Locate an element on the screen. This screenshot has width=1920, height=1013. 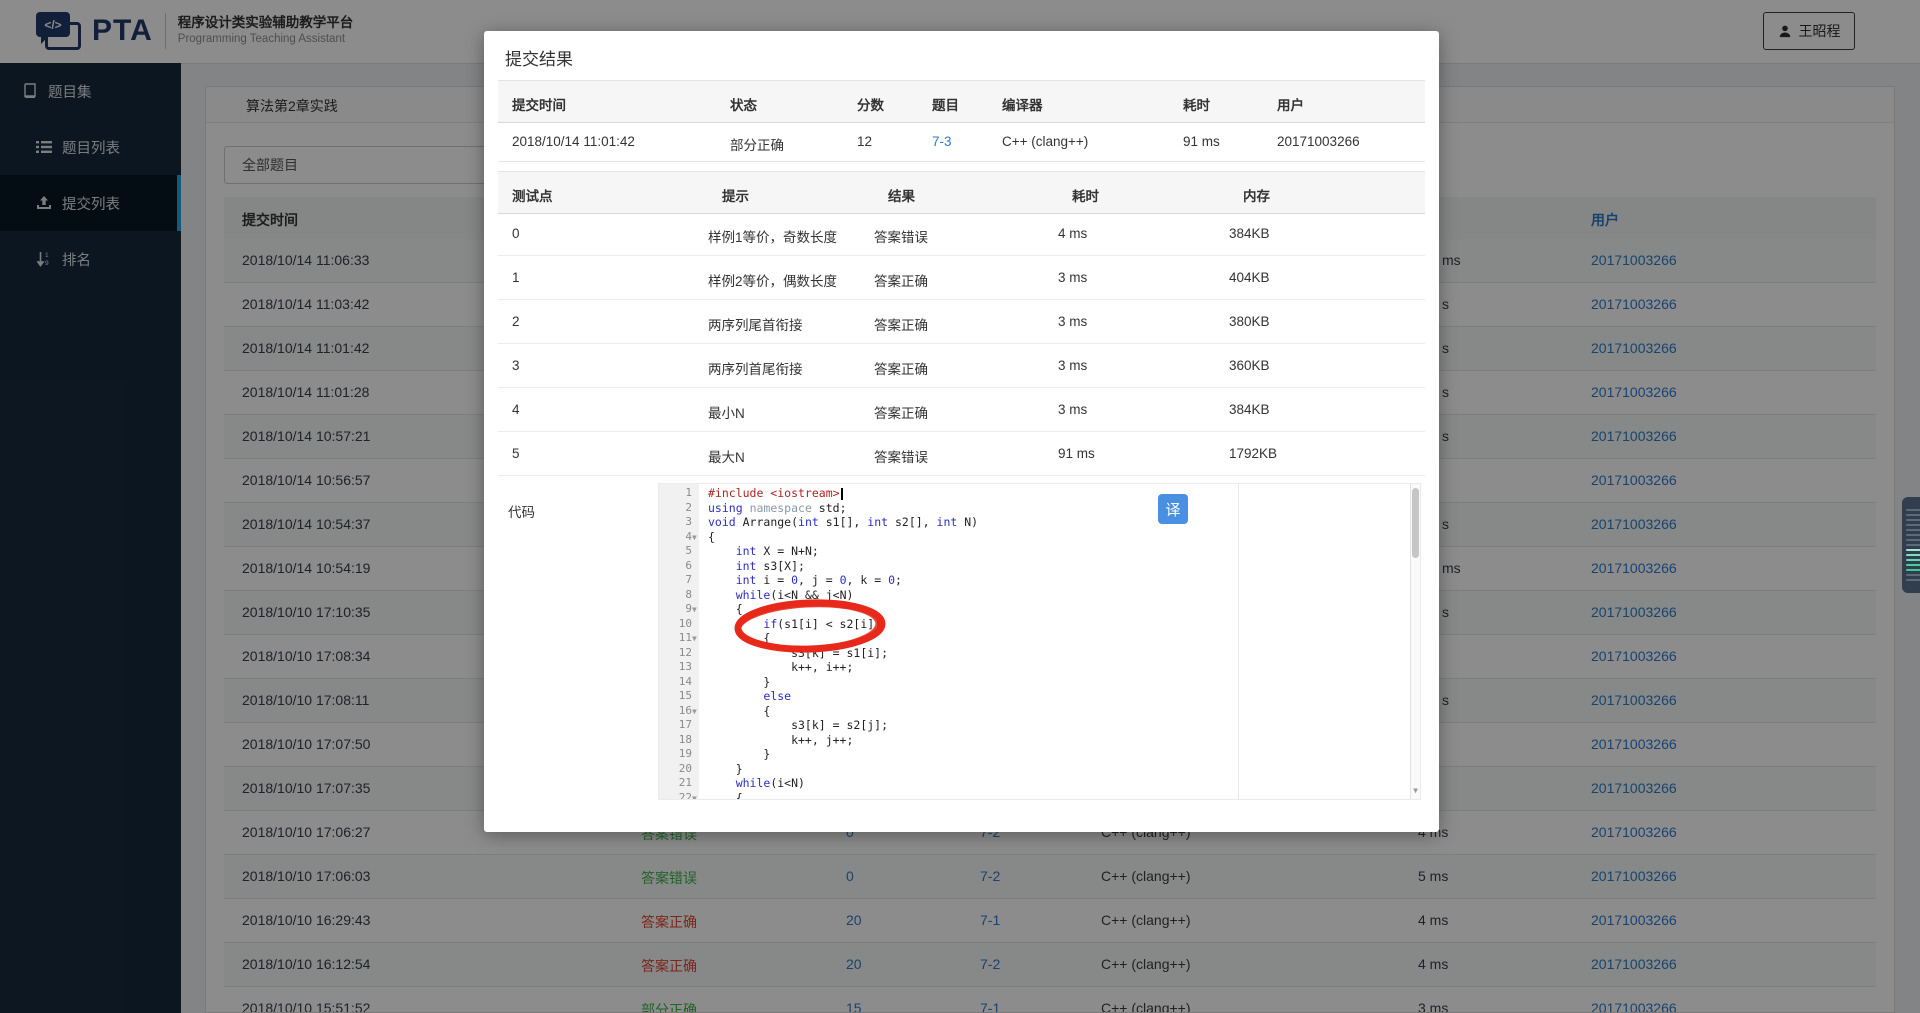
hint-cell: 样例1等价，奇数长度 is located at coordinates (773, 237).